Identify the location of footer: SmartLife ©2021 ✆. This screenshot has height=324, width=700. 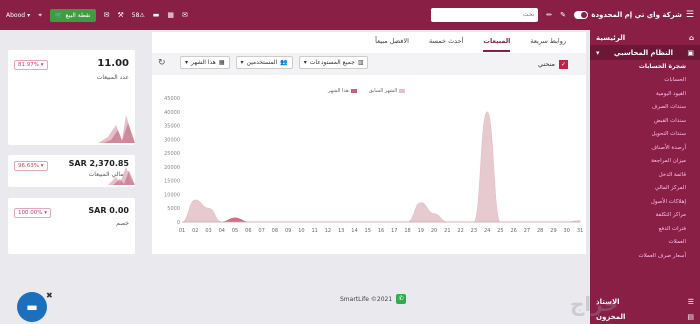
(373, 299).